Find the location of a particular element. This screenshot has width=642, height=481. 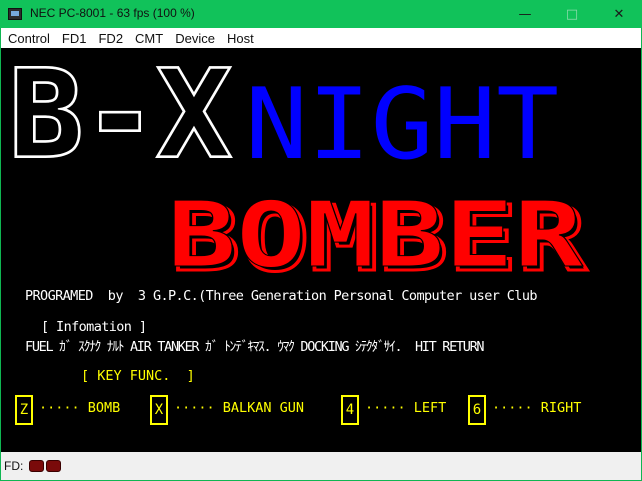

logo-bx-inner: B-X is located at coordinates (120, 116).